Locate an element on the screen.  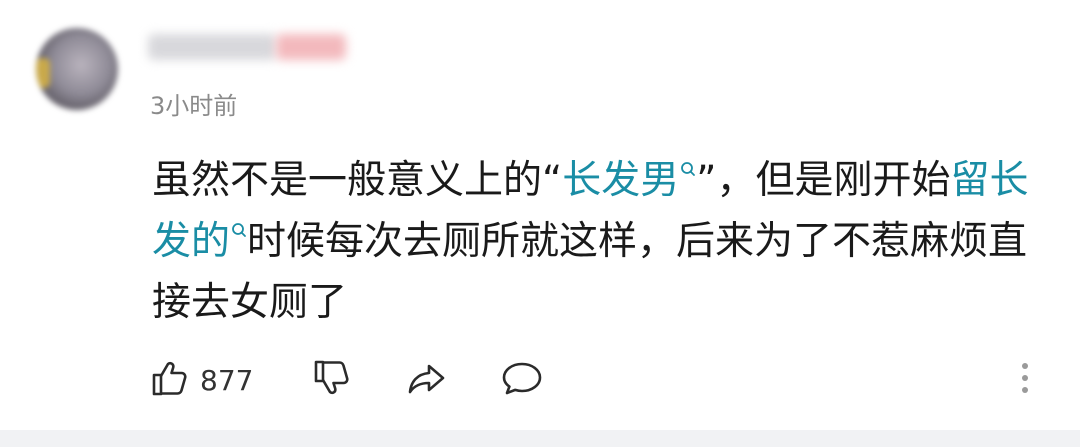
more-vertical-icon is located at coordinates (1025, 380).